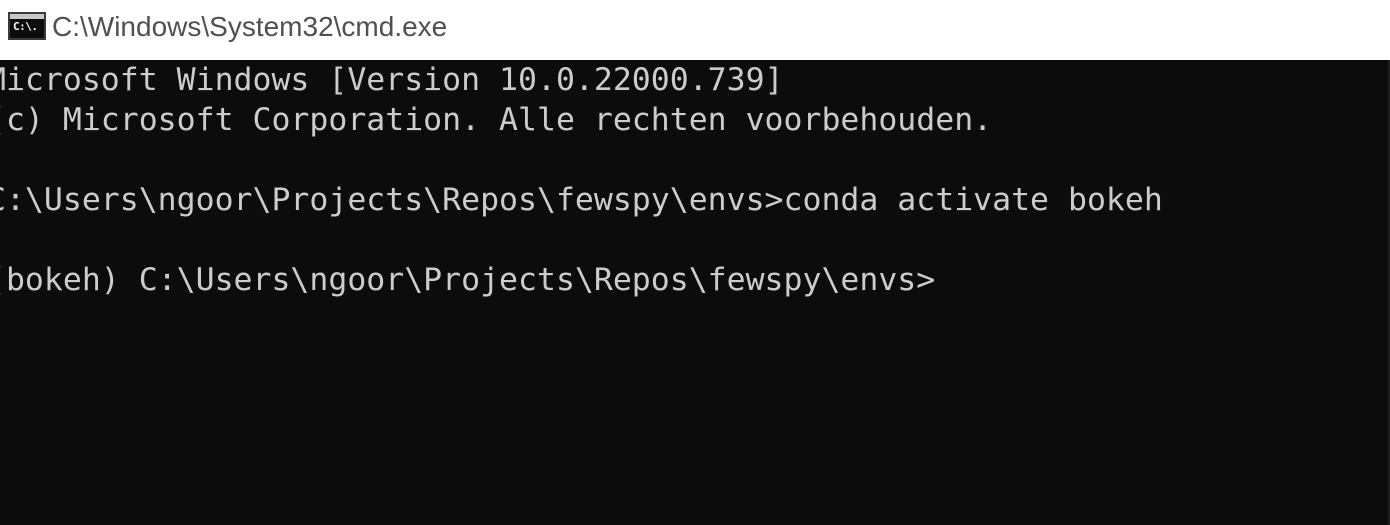 The width and height of the screenshot is (1390, 525). Describe the element at coordinates (695, 30) in the screenshot. I see `title-bar: C:\. C:\Windows\System32\cmd.exe` at that location.